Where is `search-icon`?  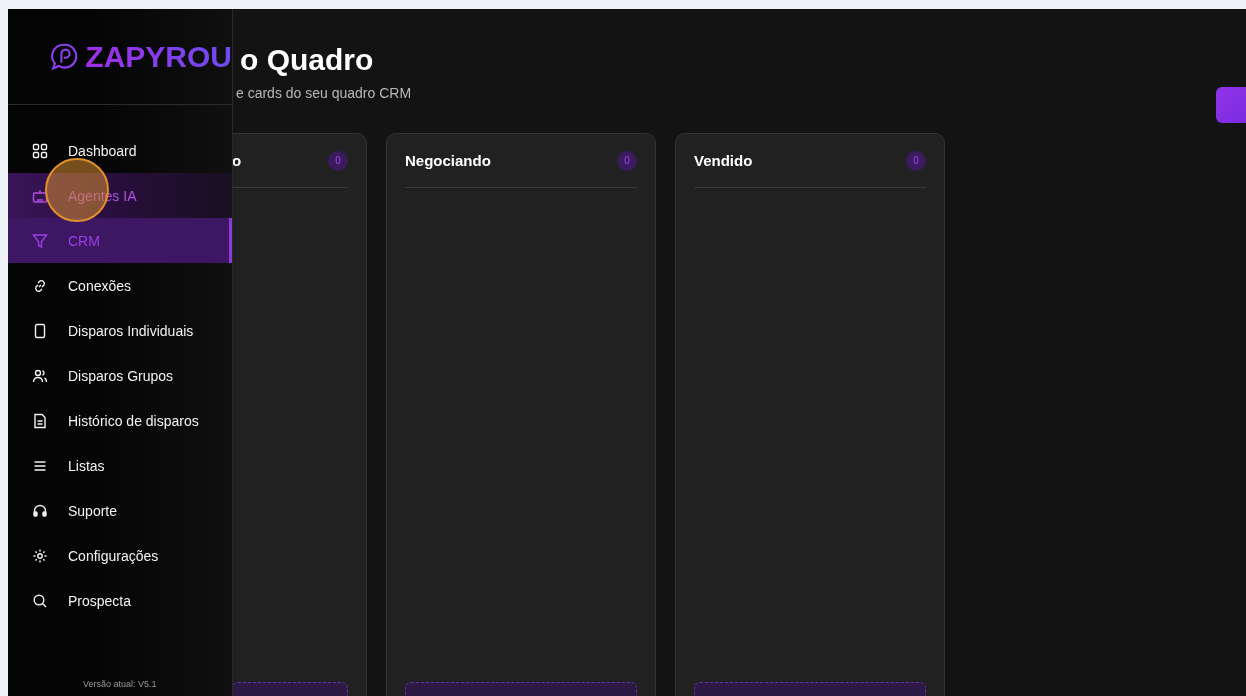 search-icon is located at coordinates (40, 600).